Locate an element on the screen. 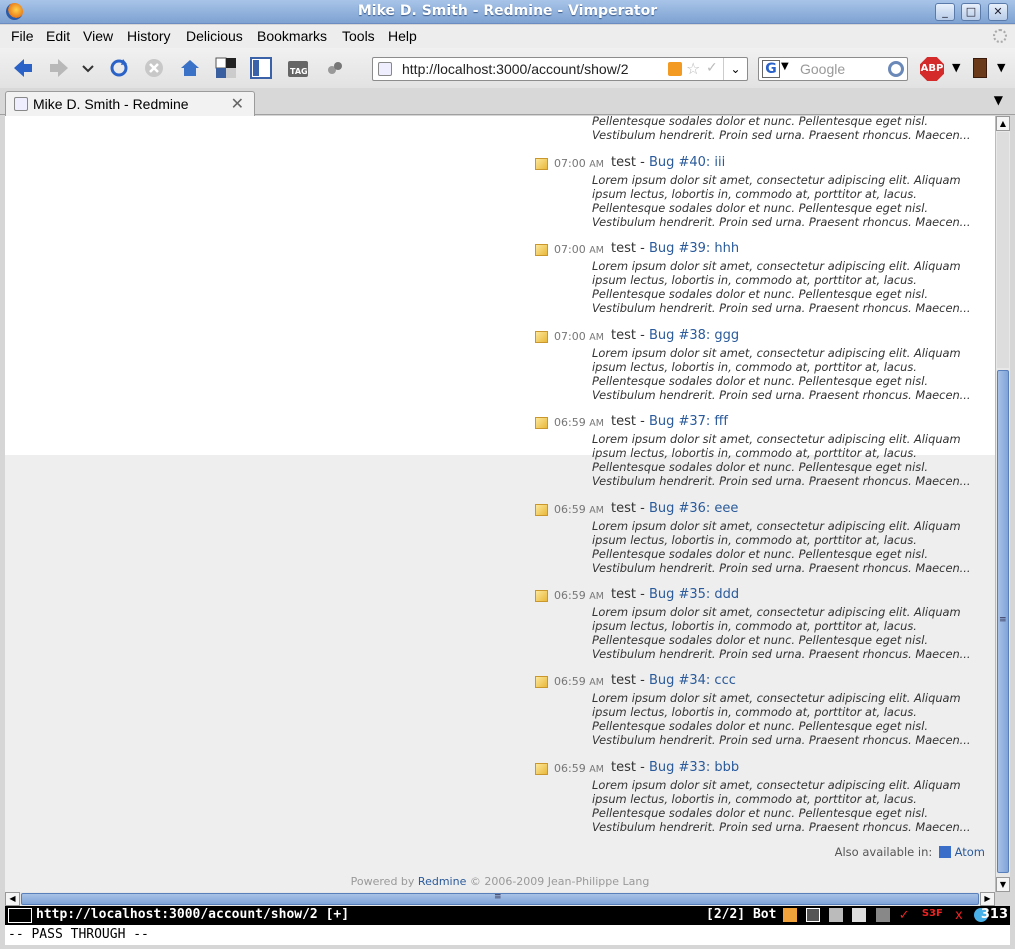 The image size is (1015, 949). url-dropdown-button: ⌄ is located at coordinates (735, 69).